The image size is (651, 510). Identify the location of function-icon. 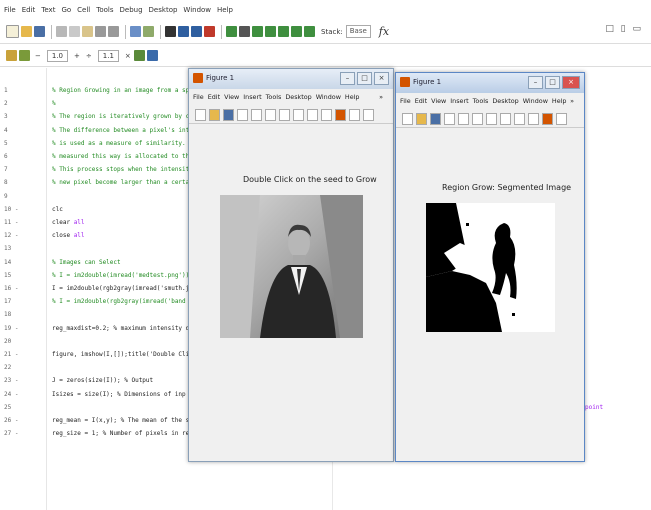
(209, 31).